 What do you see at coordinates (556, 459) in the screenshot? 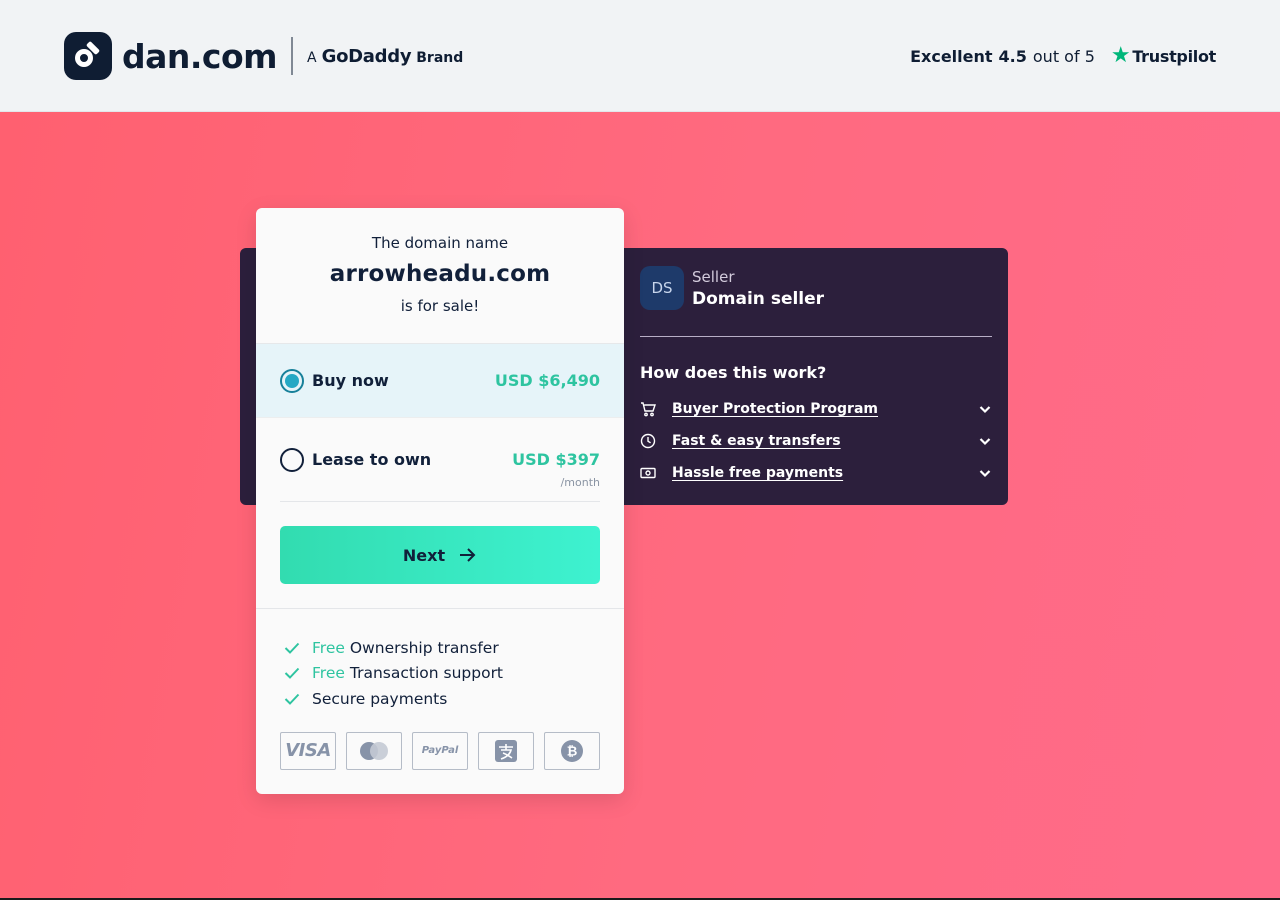
I see `option-price: USD $397` at bounding box center [556, 459].